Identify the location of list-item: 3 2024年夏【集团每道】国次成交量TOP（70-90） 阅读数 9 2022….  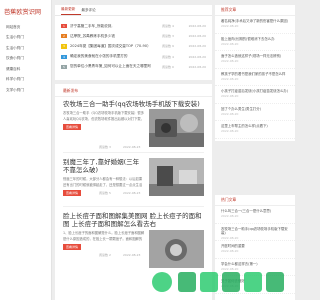
(133, 46).